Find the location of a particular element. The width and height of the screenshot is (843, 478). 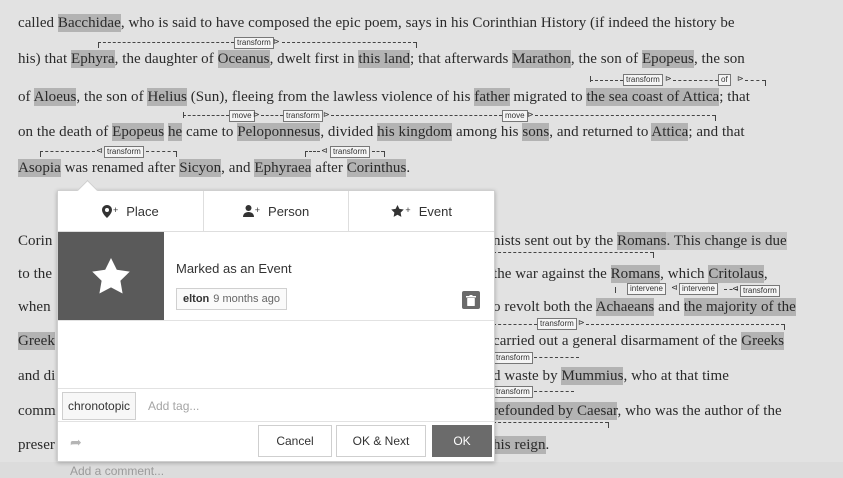

highlighted-entity: he is located at coordinates (175, 132).